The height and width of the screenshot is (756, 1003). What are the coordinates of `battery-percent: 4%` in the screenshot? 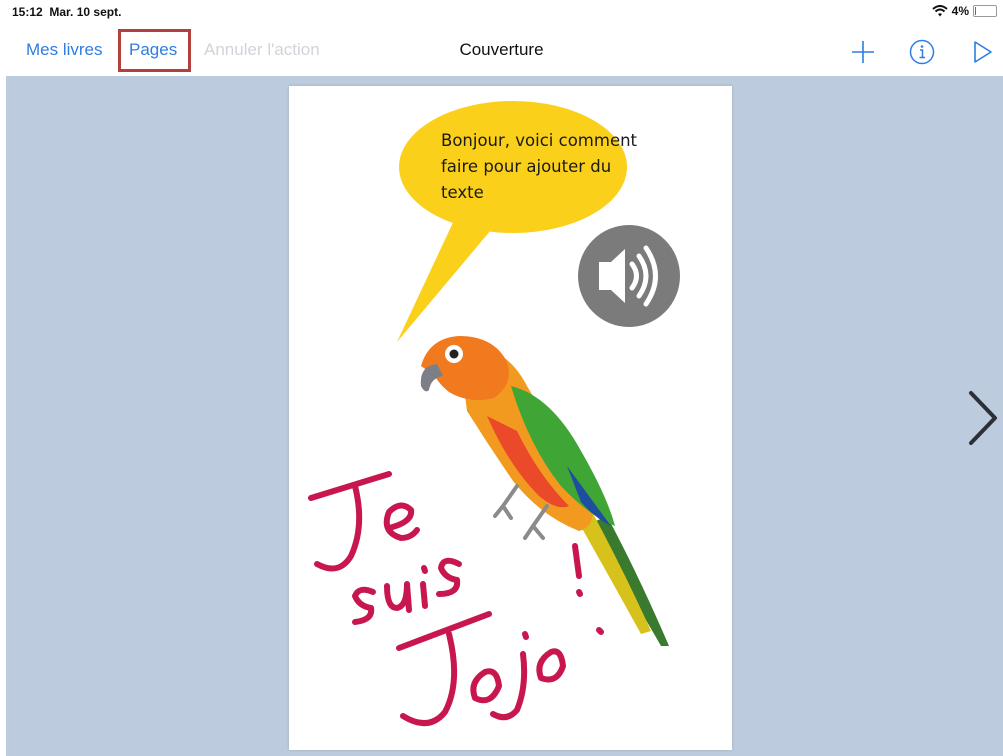 It's located at (960, 11).